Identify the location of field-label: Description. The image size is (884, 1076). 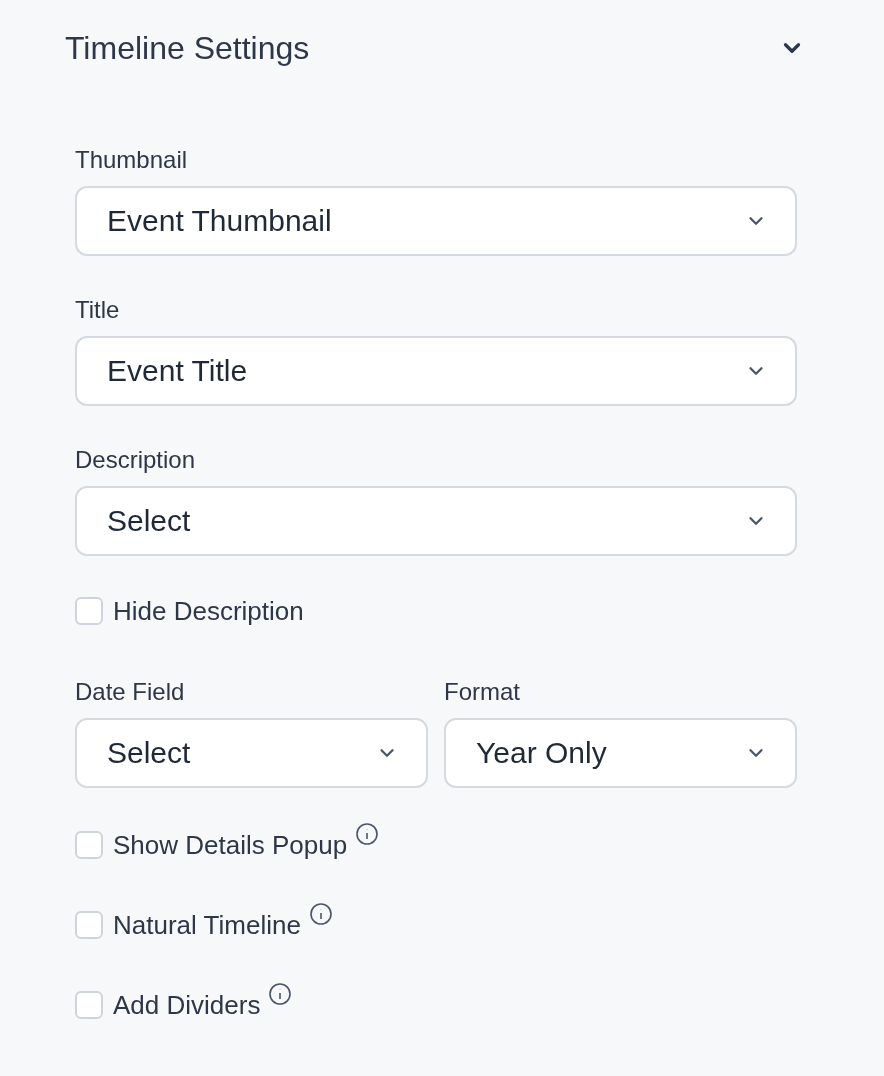
(136, 460).